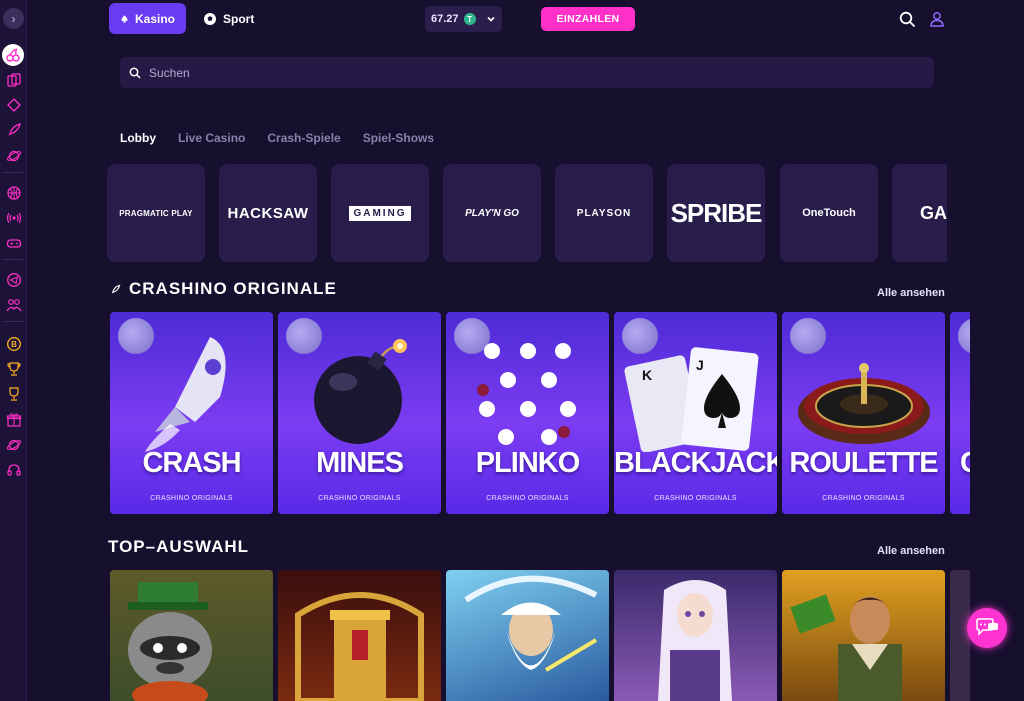 The height and width of the screenshot is (701, 1024). I want to click on game-card-partial: C, so click(960, 413).